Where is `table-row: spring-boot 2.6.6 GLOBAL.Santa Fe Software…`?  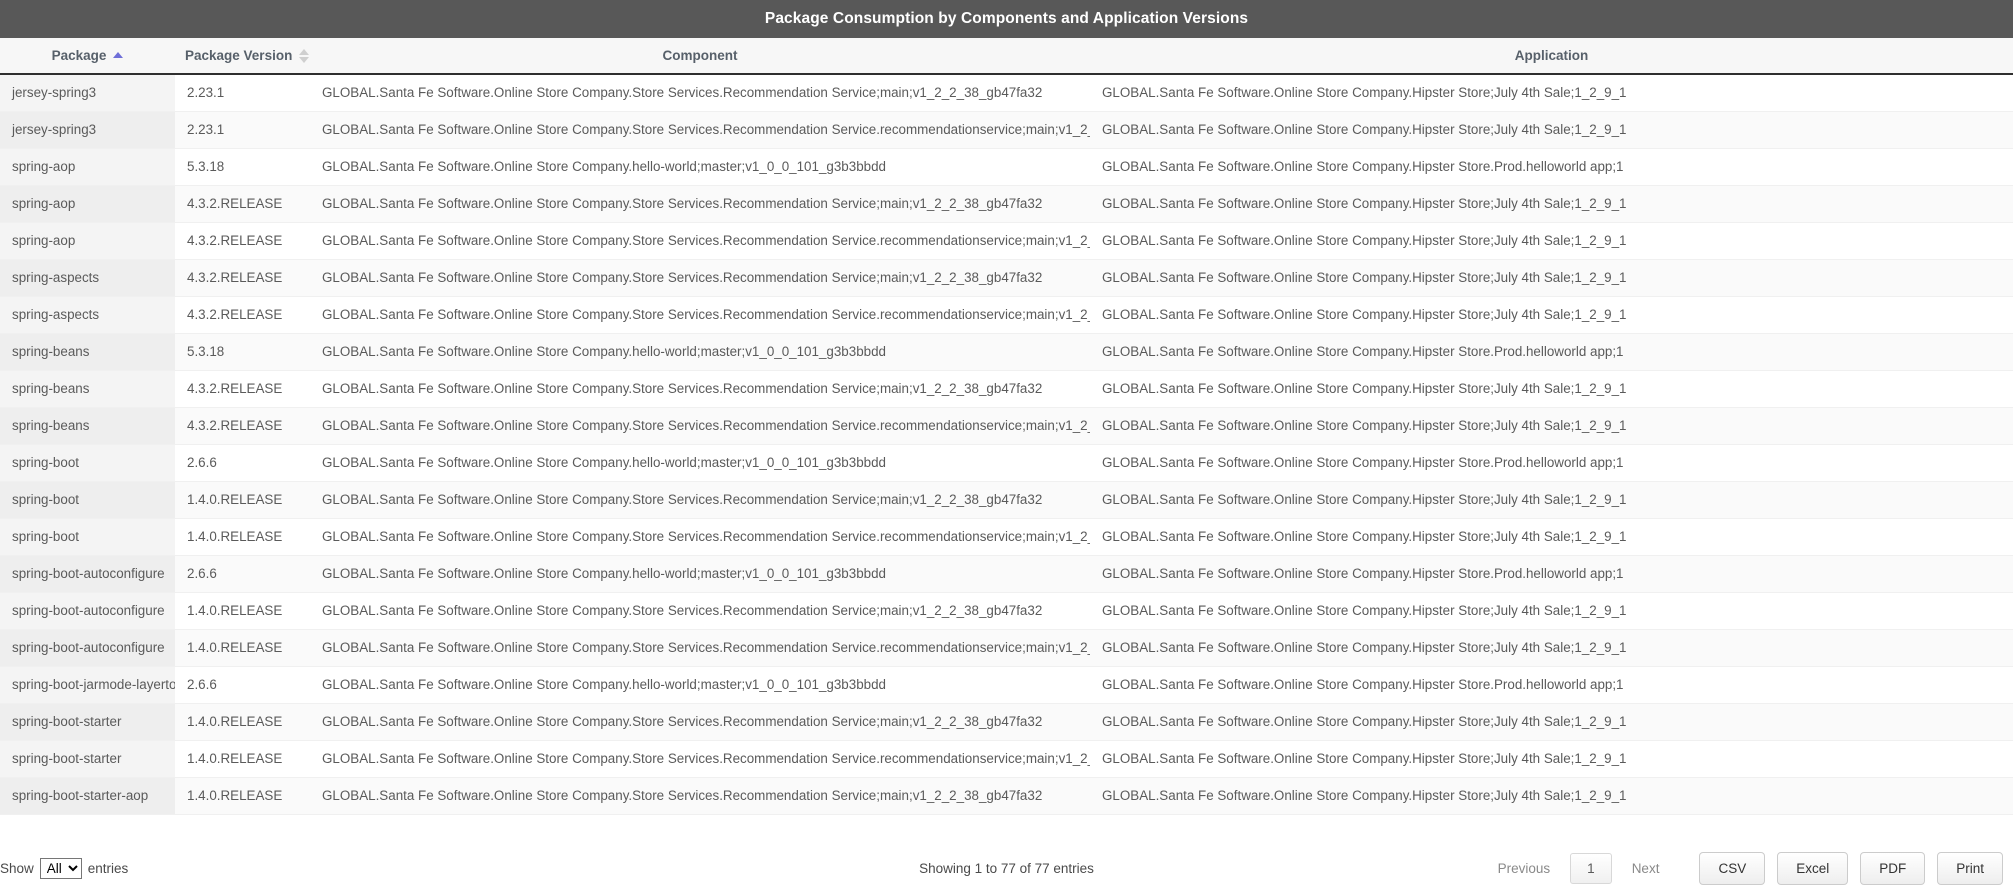
table-row: spring-boot 2.6.6 GLOBAL.Santa Fe Software… is located at coordinates (1006, 463).